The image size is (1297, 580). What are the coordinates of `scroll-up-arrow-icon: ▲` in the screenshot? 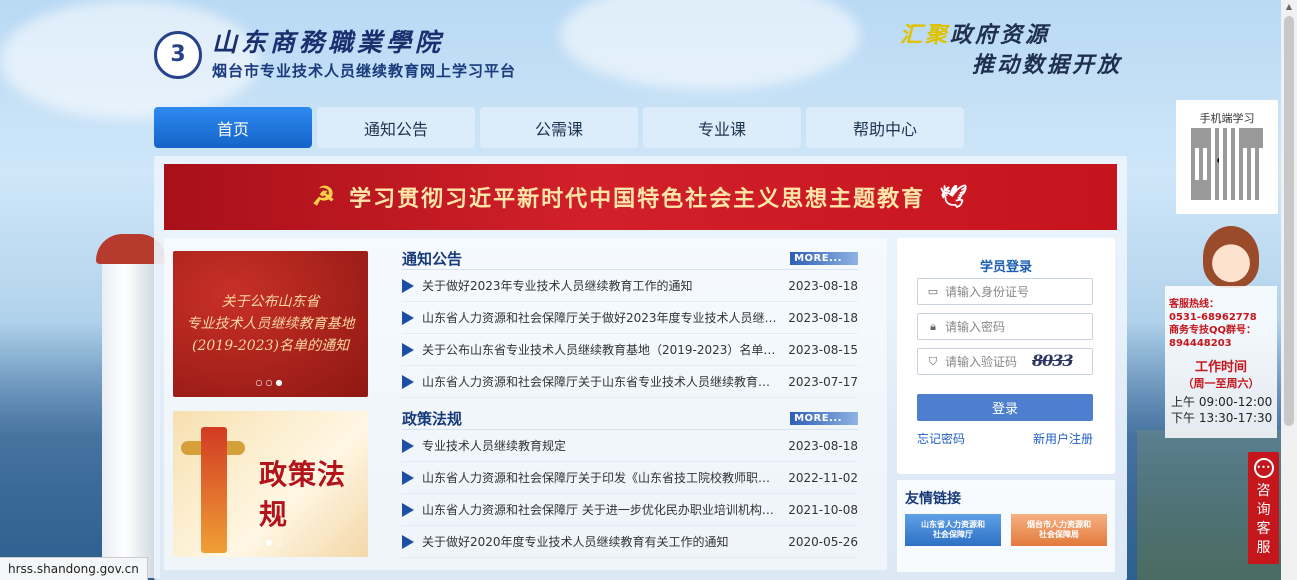 It's located at (1289, 7).